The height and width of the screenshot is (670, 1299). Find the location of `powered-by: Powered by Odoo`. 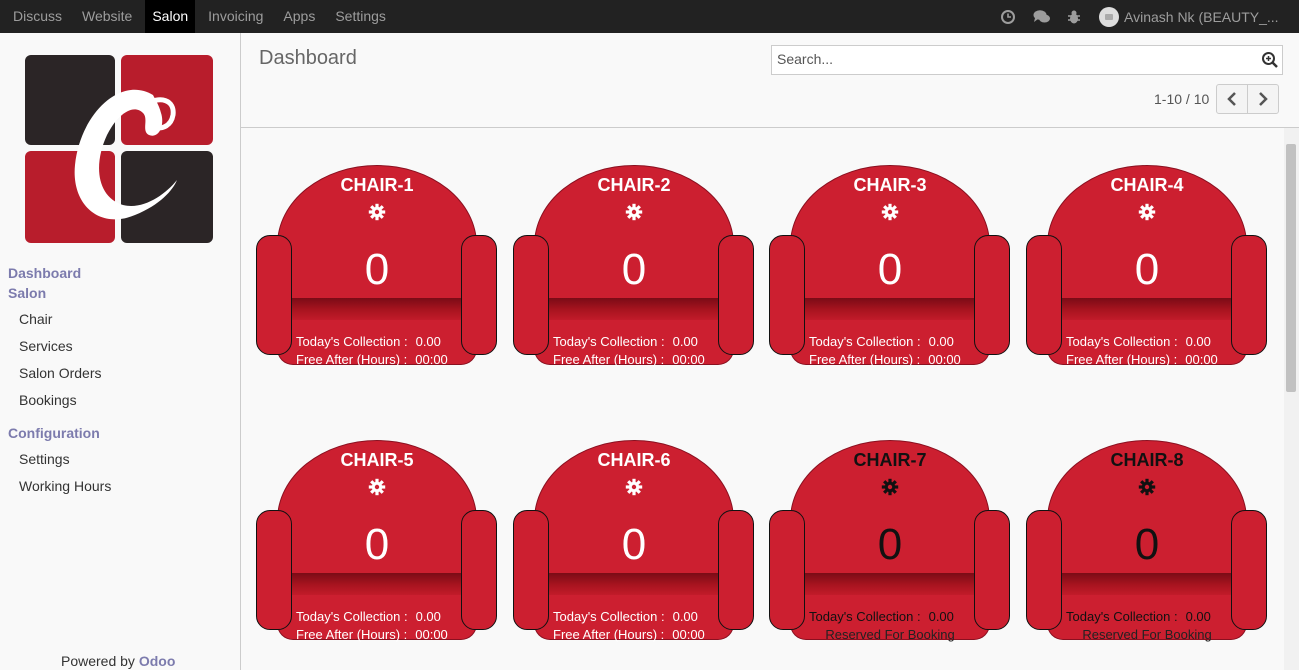

powered-by: Powered by Odoo is located at coordinates (118, 661).